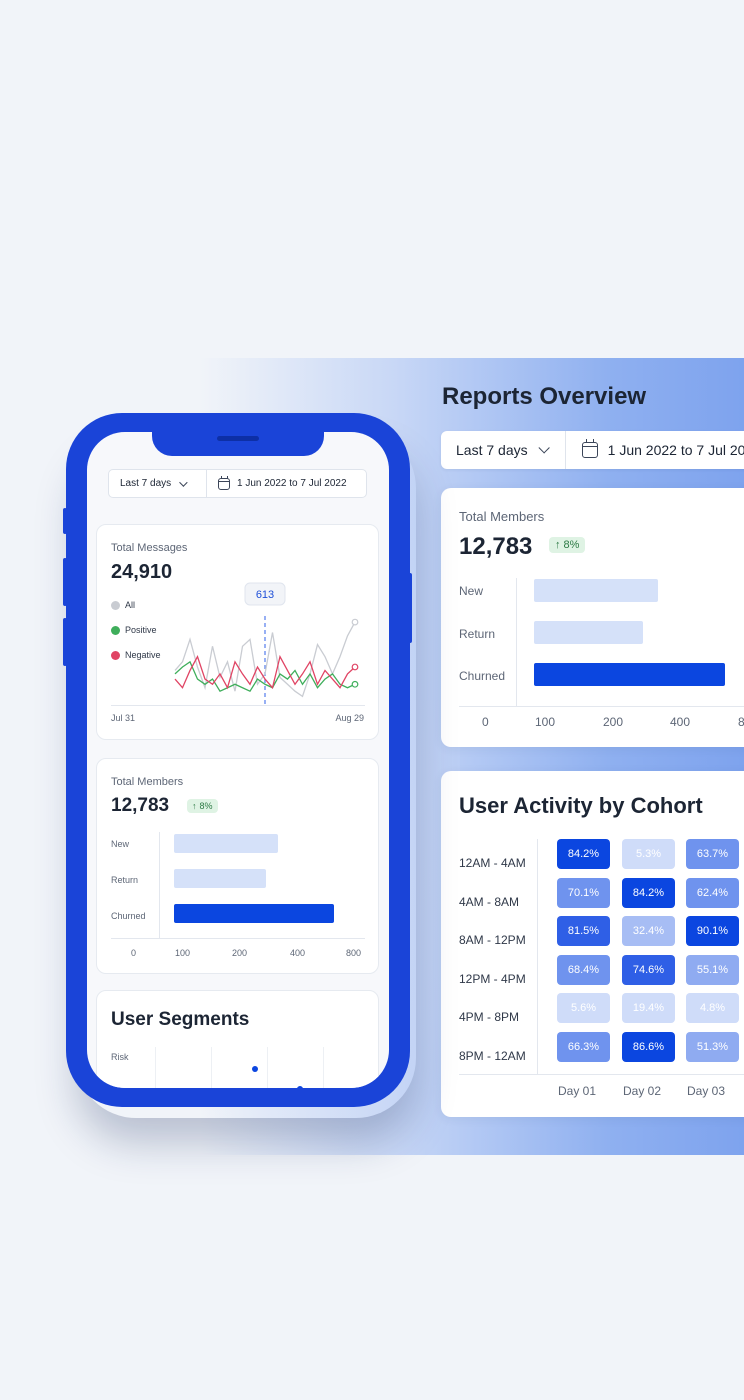 This screenshot has width=744, height=1400. I want to click on cohort-cell: 66.3%, so click(583, 1047).